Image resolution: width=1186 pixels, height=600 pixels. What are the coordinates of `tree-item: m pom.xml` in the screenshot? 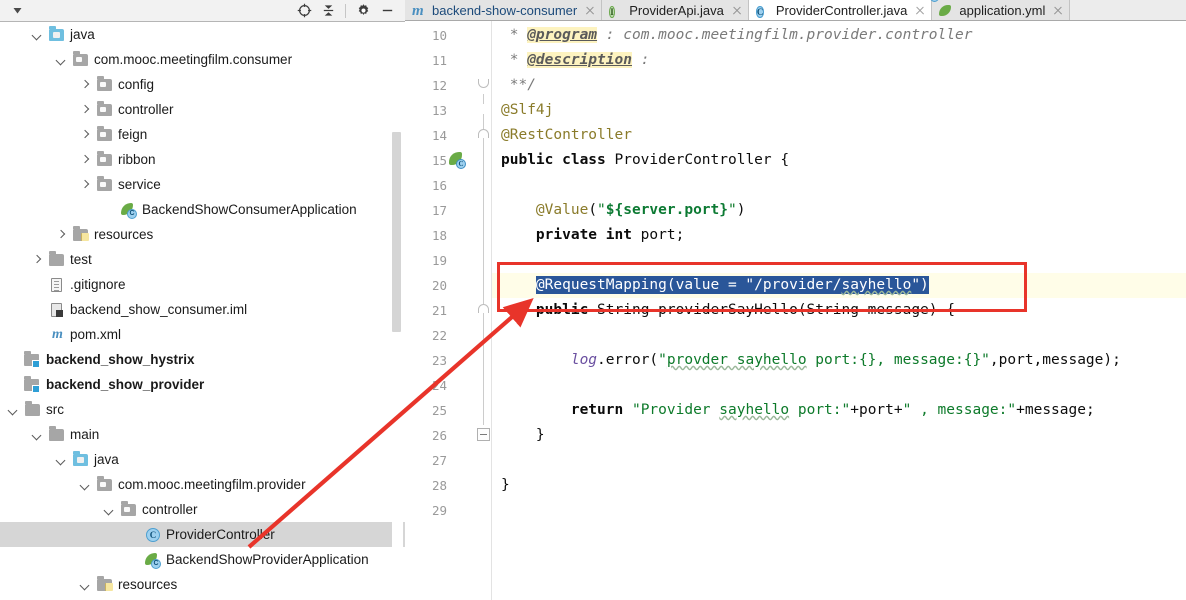 It's located at (202, 334).